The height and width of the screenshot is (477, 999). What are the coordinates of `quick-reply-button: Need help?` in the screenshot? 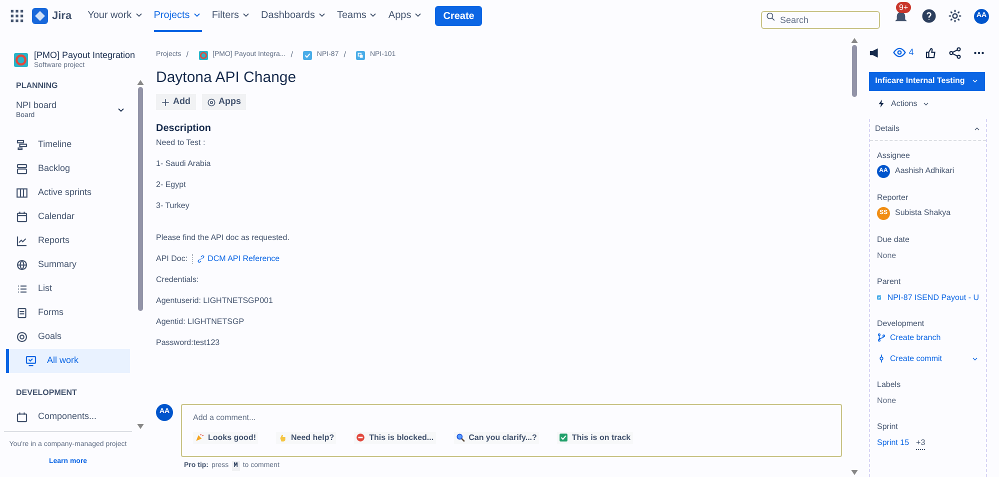 It's located at (306, 438).